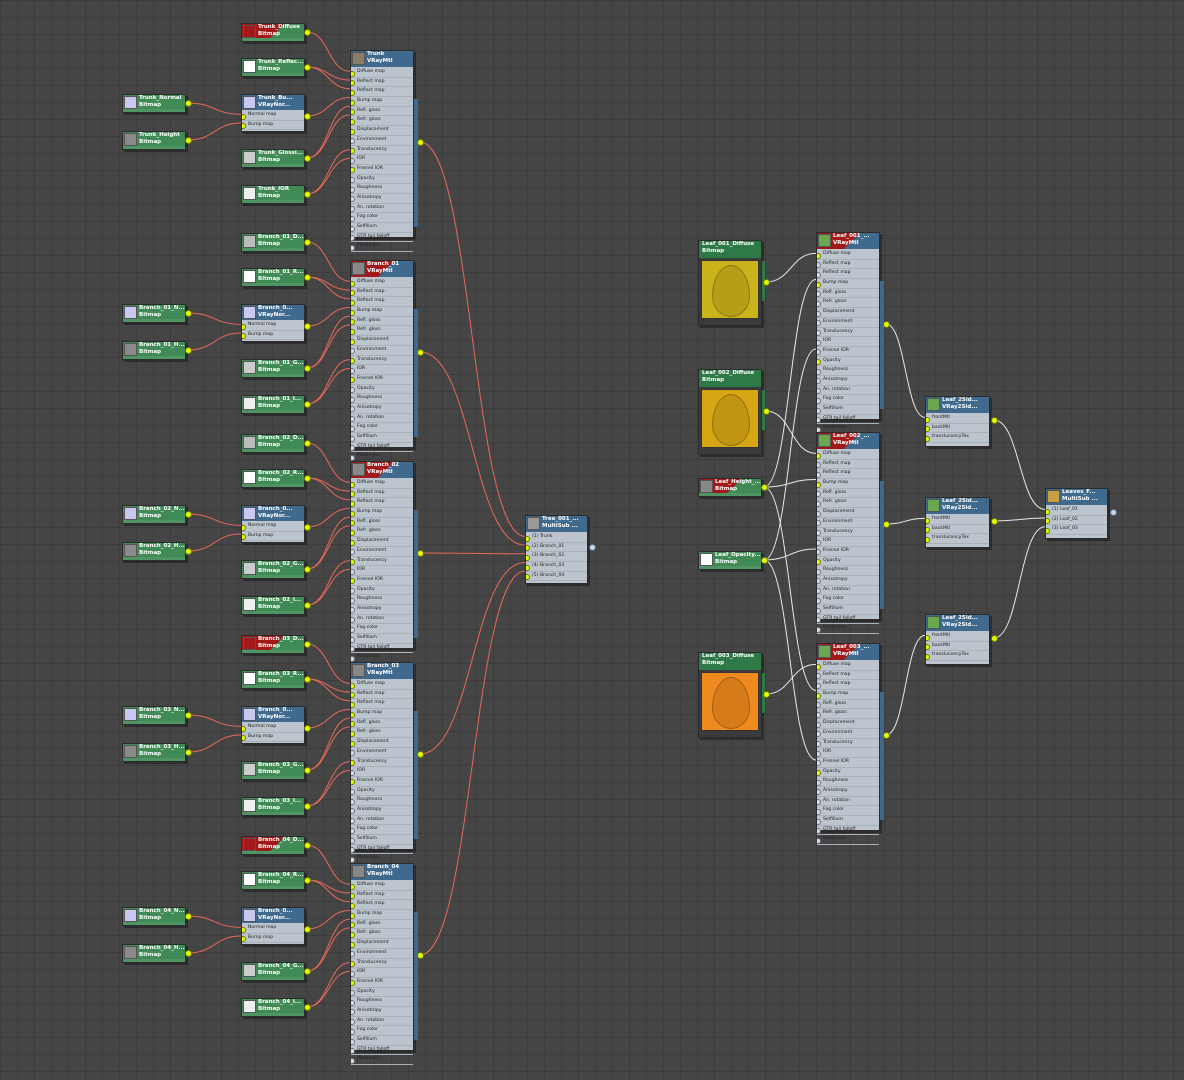  What do you see at coordinates (848, 441) in the screenshot?
I see `node-header: Leaf_002_... VRayMtl` at bounding box center [848, 441].